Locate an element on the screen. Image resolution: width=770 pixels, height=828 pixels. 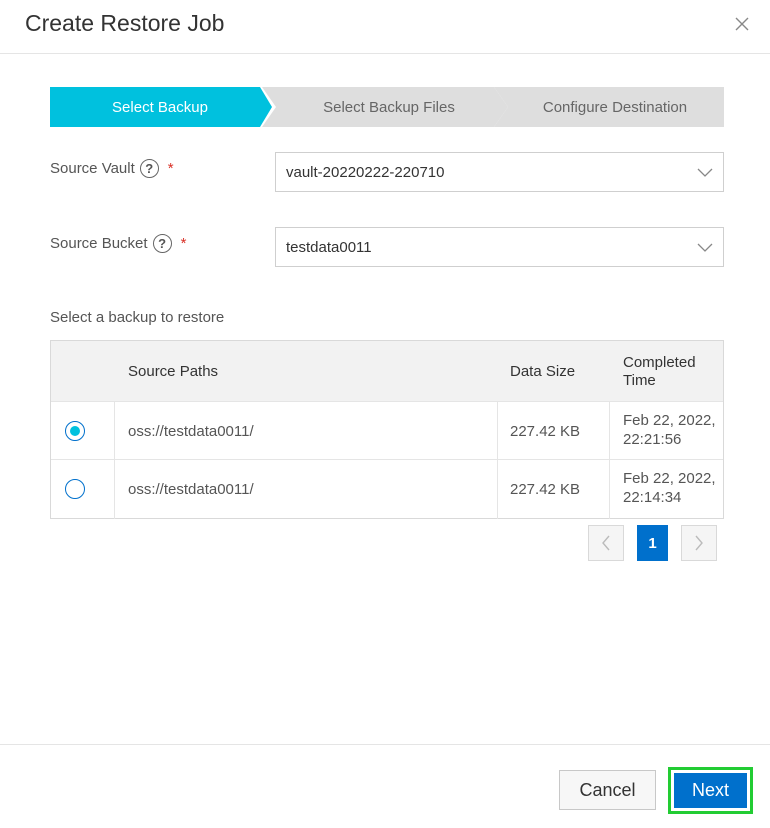
next-page-button is located at coordinates (699, 543).